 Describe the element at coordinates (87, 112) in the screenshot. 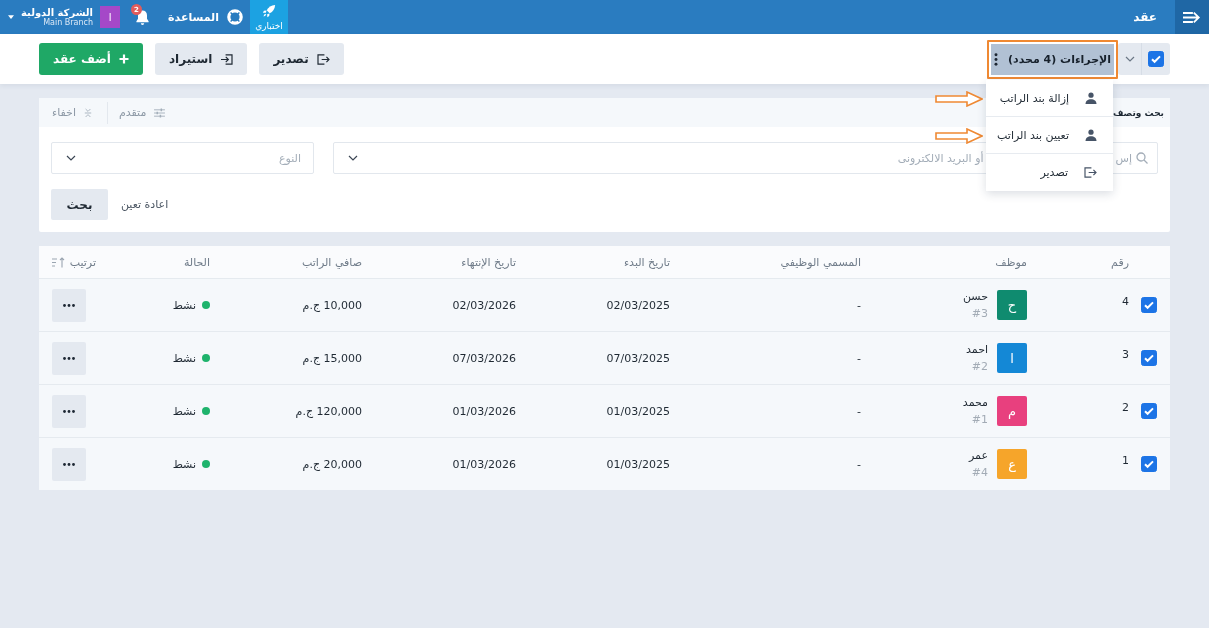

I see `collapse-icon` at that location.